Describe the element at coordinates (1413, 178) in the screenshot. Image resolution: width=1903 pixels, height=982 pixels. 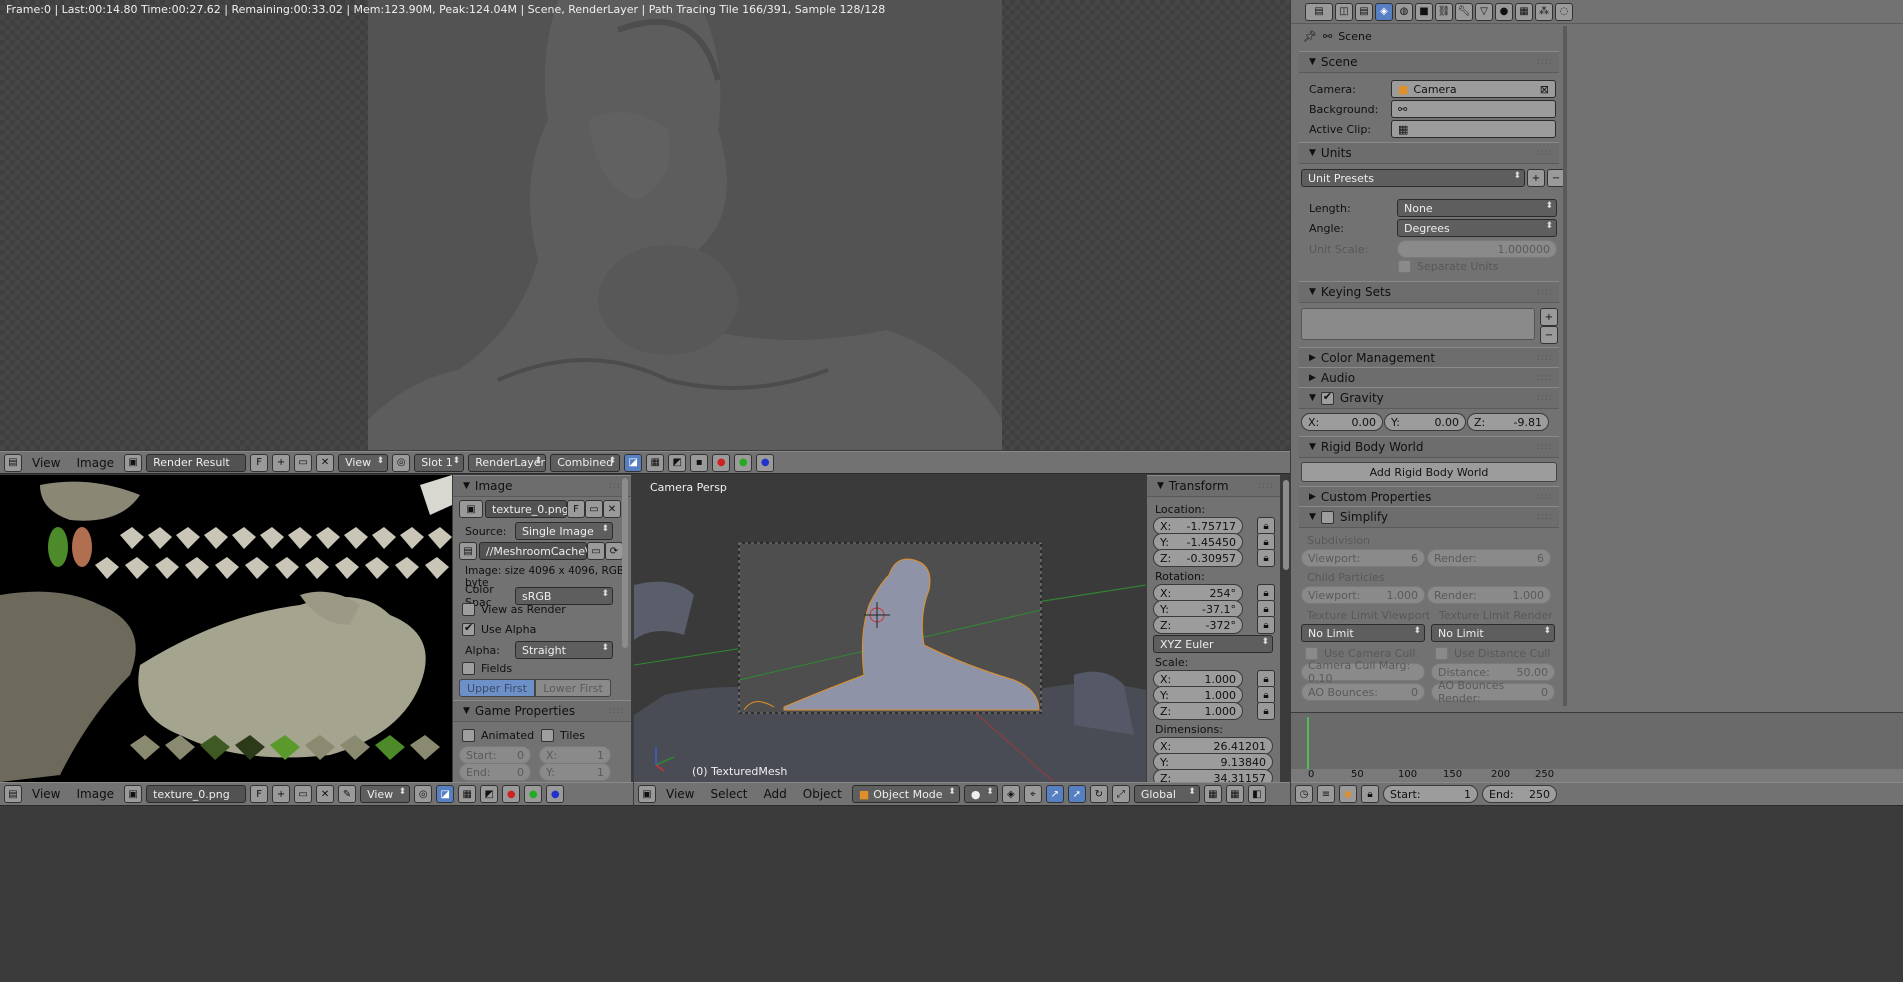
I see `unit-presets-dropdown: Unit Presets` at that location.